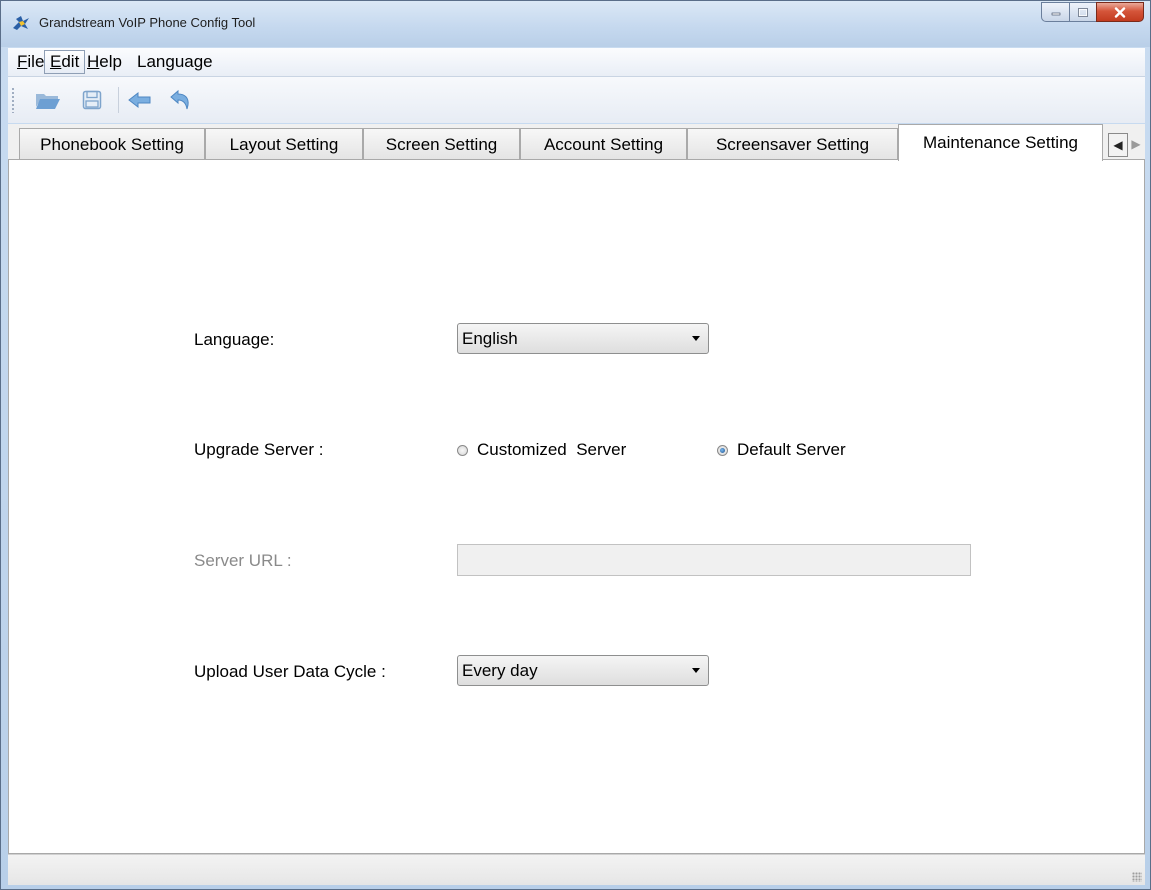 The width and height of the screenshot is (1151, 890). I want to click on tab-screensaver-setting: Screensaver Setting, so click(792, 144).